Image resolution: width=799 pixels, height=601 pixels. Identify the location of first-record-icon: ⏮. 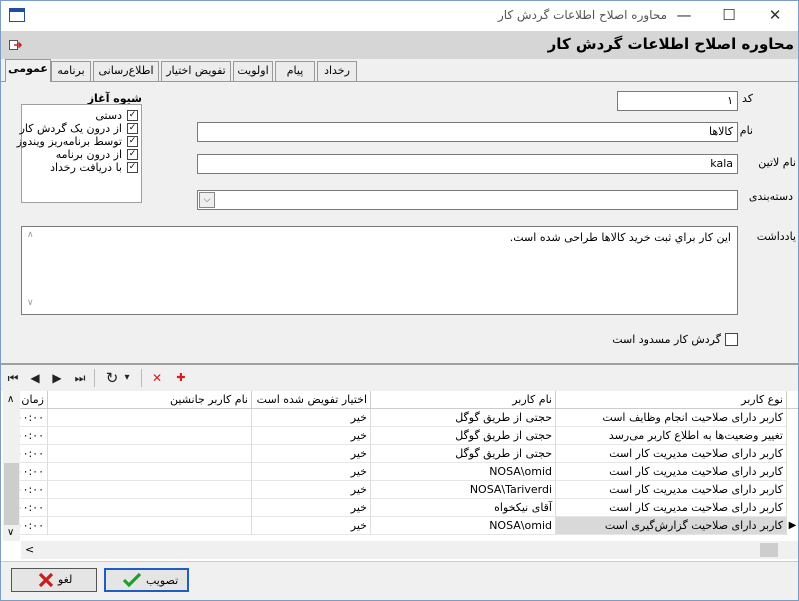
(13, 378).